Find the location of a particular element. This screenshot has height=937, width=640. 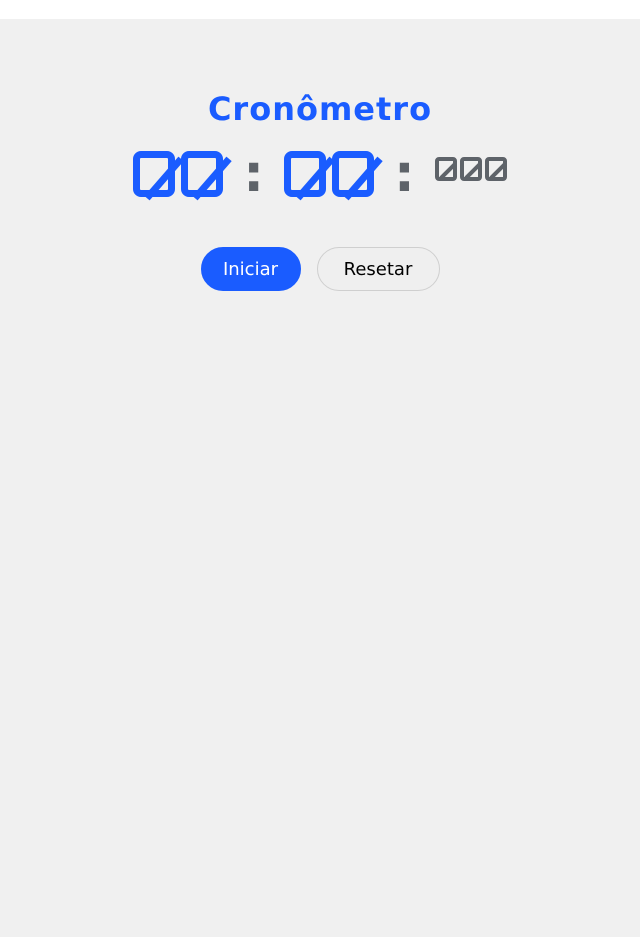

controls: Iniciar Resetar is located at coordinates (320, 269).